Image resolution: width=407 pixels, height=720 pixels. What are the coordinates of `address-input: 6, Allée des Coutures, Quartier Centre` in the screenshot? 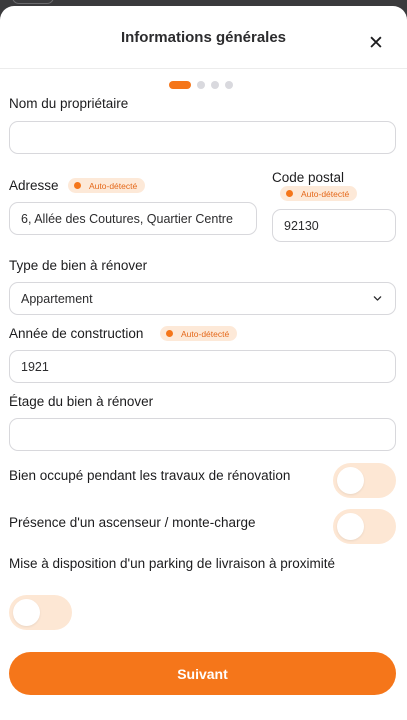 It's located at (133, 218).